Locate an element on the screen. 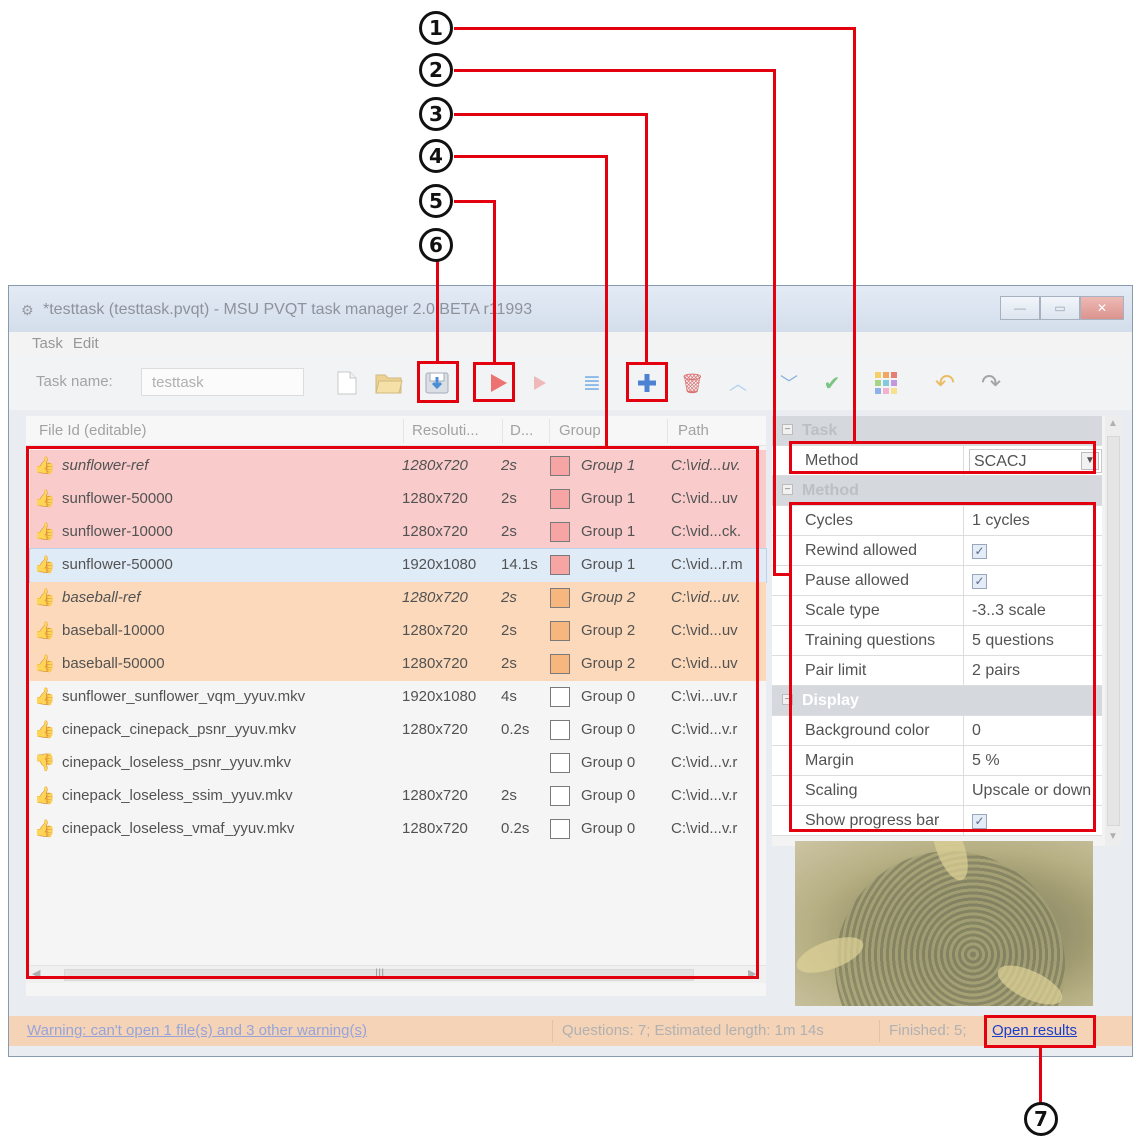 The width and height of the screenshot is (1133, 1146). scale-type-row: Scale type -3..3 scale is located at coordinates (937, 611).